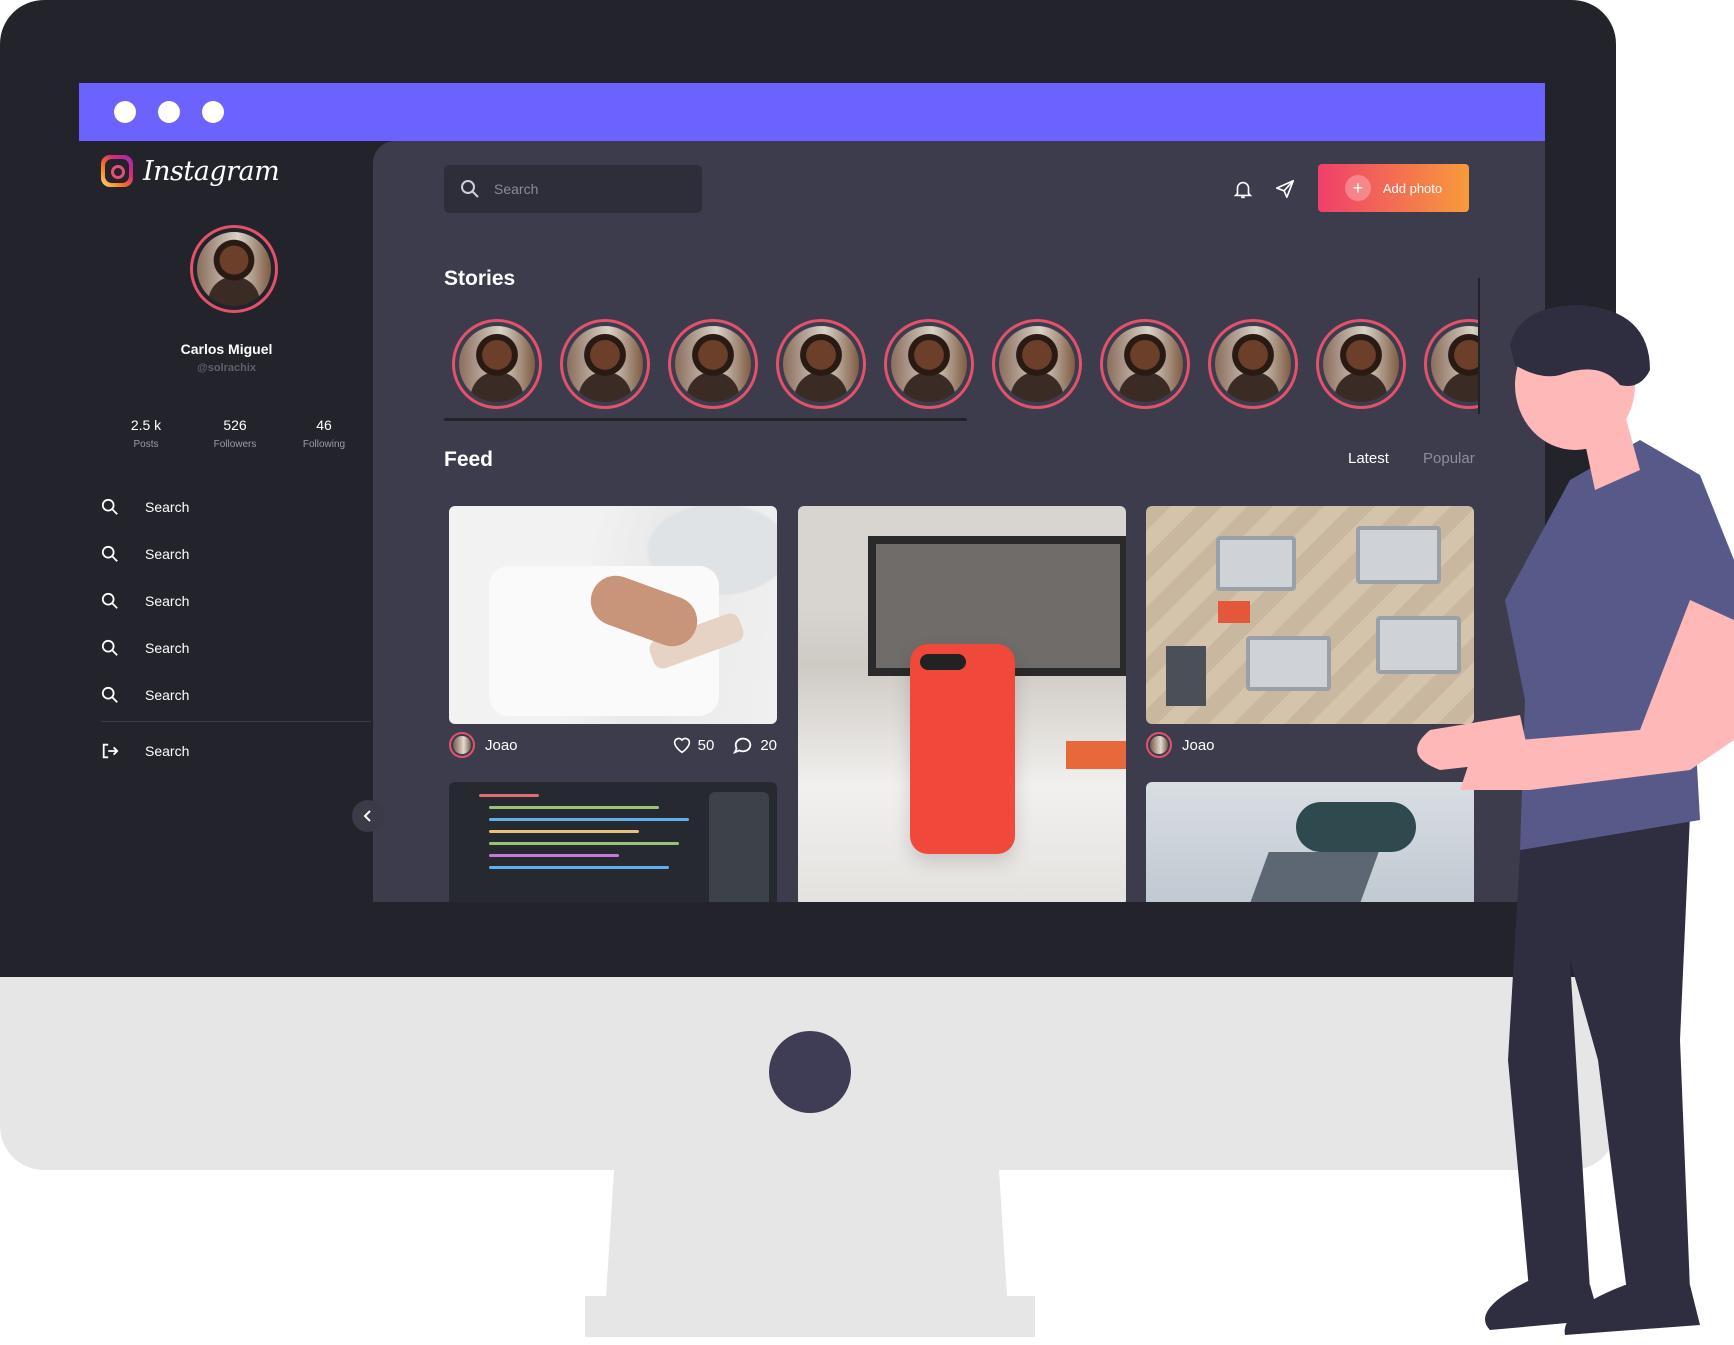  What do you see at coordinates (1412, 188) in the screenshot?
I see `add-photo-label: Add photo` at bounding box center [1412, 188].